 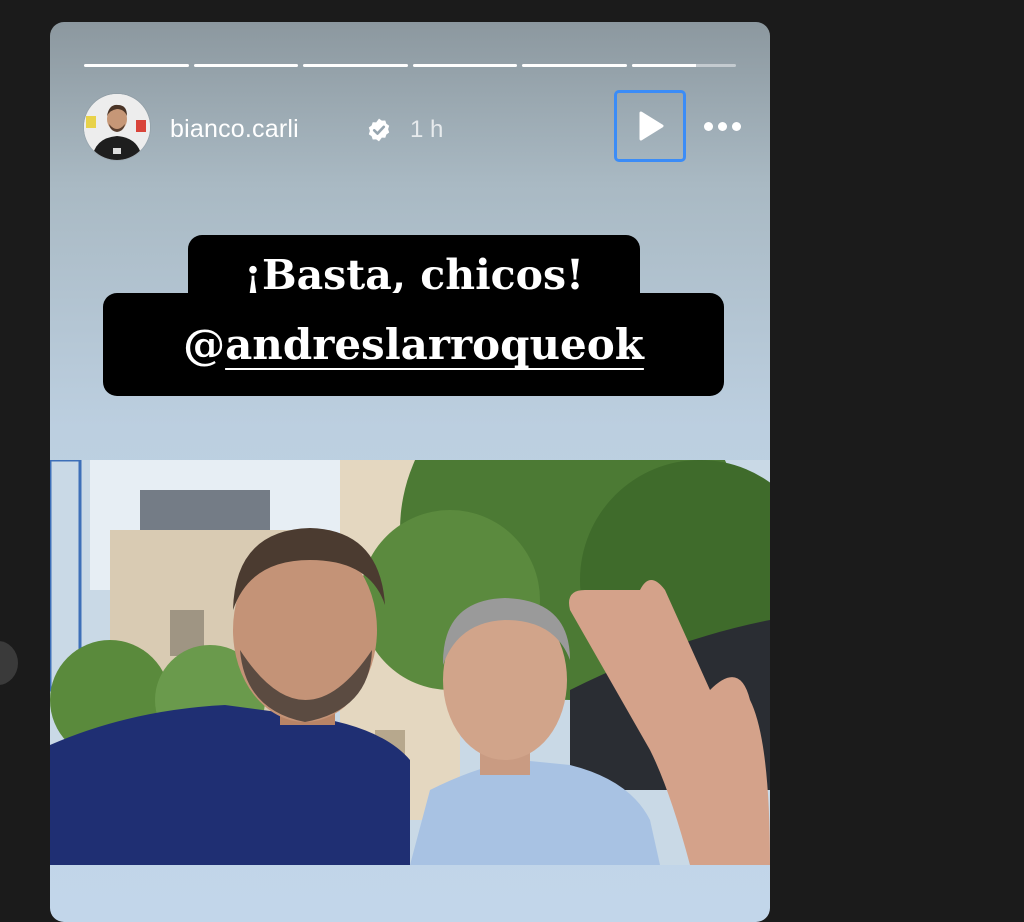 What do you see at coordinates (9, 663) in the screenshot?
I see `previous-story-button` at bounding box center [9, 663].